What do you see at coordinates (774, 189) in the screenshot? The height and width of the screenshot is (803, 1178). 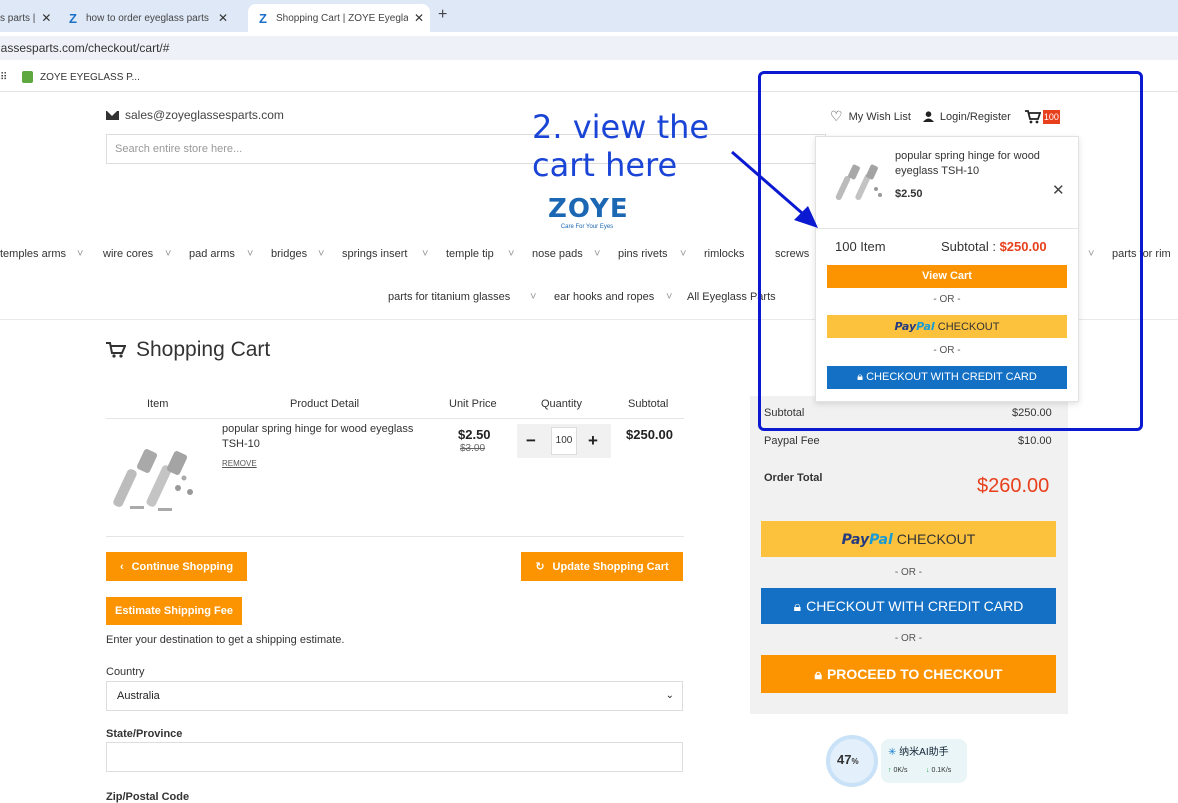 I see `annotation-arrow-icon` at bounding box center [774, 189].